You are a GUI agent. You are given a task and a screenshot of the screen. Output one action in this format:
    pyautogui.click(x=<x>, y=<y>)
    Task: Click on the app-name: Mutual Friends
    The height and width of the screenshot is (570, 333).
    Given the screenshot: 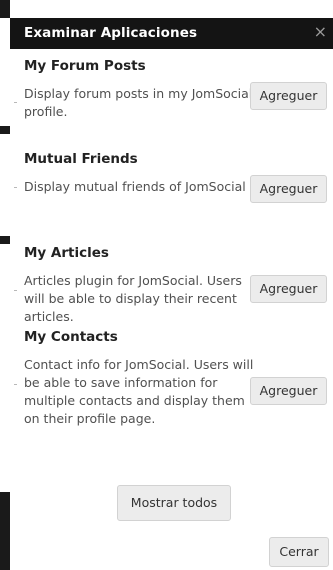 What is the action you would take?
    pyautogui.click(x=81, y=159)
    